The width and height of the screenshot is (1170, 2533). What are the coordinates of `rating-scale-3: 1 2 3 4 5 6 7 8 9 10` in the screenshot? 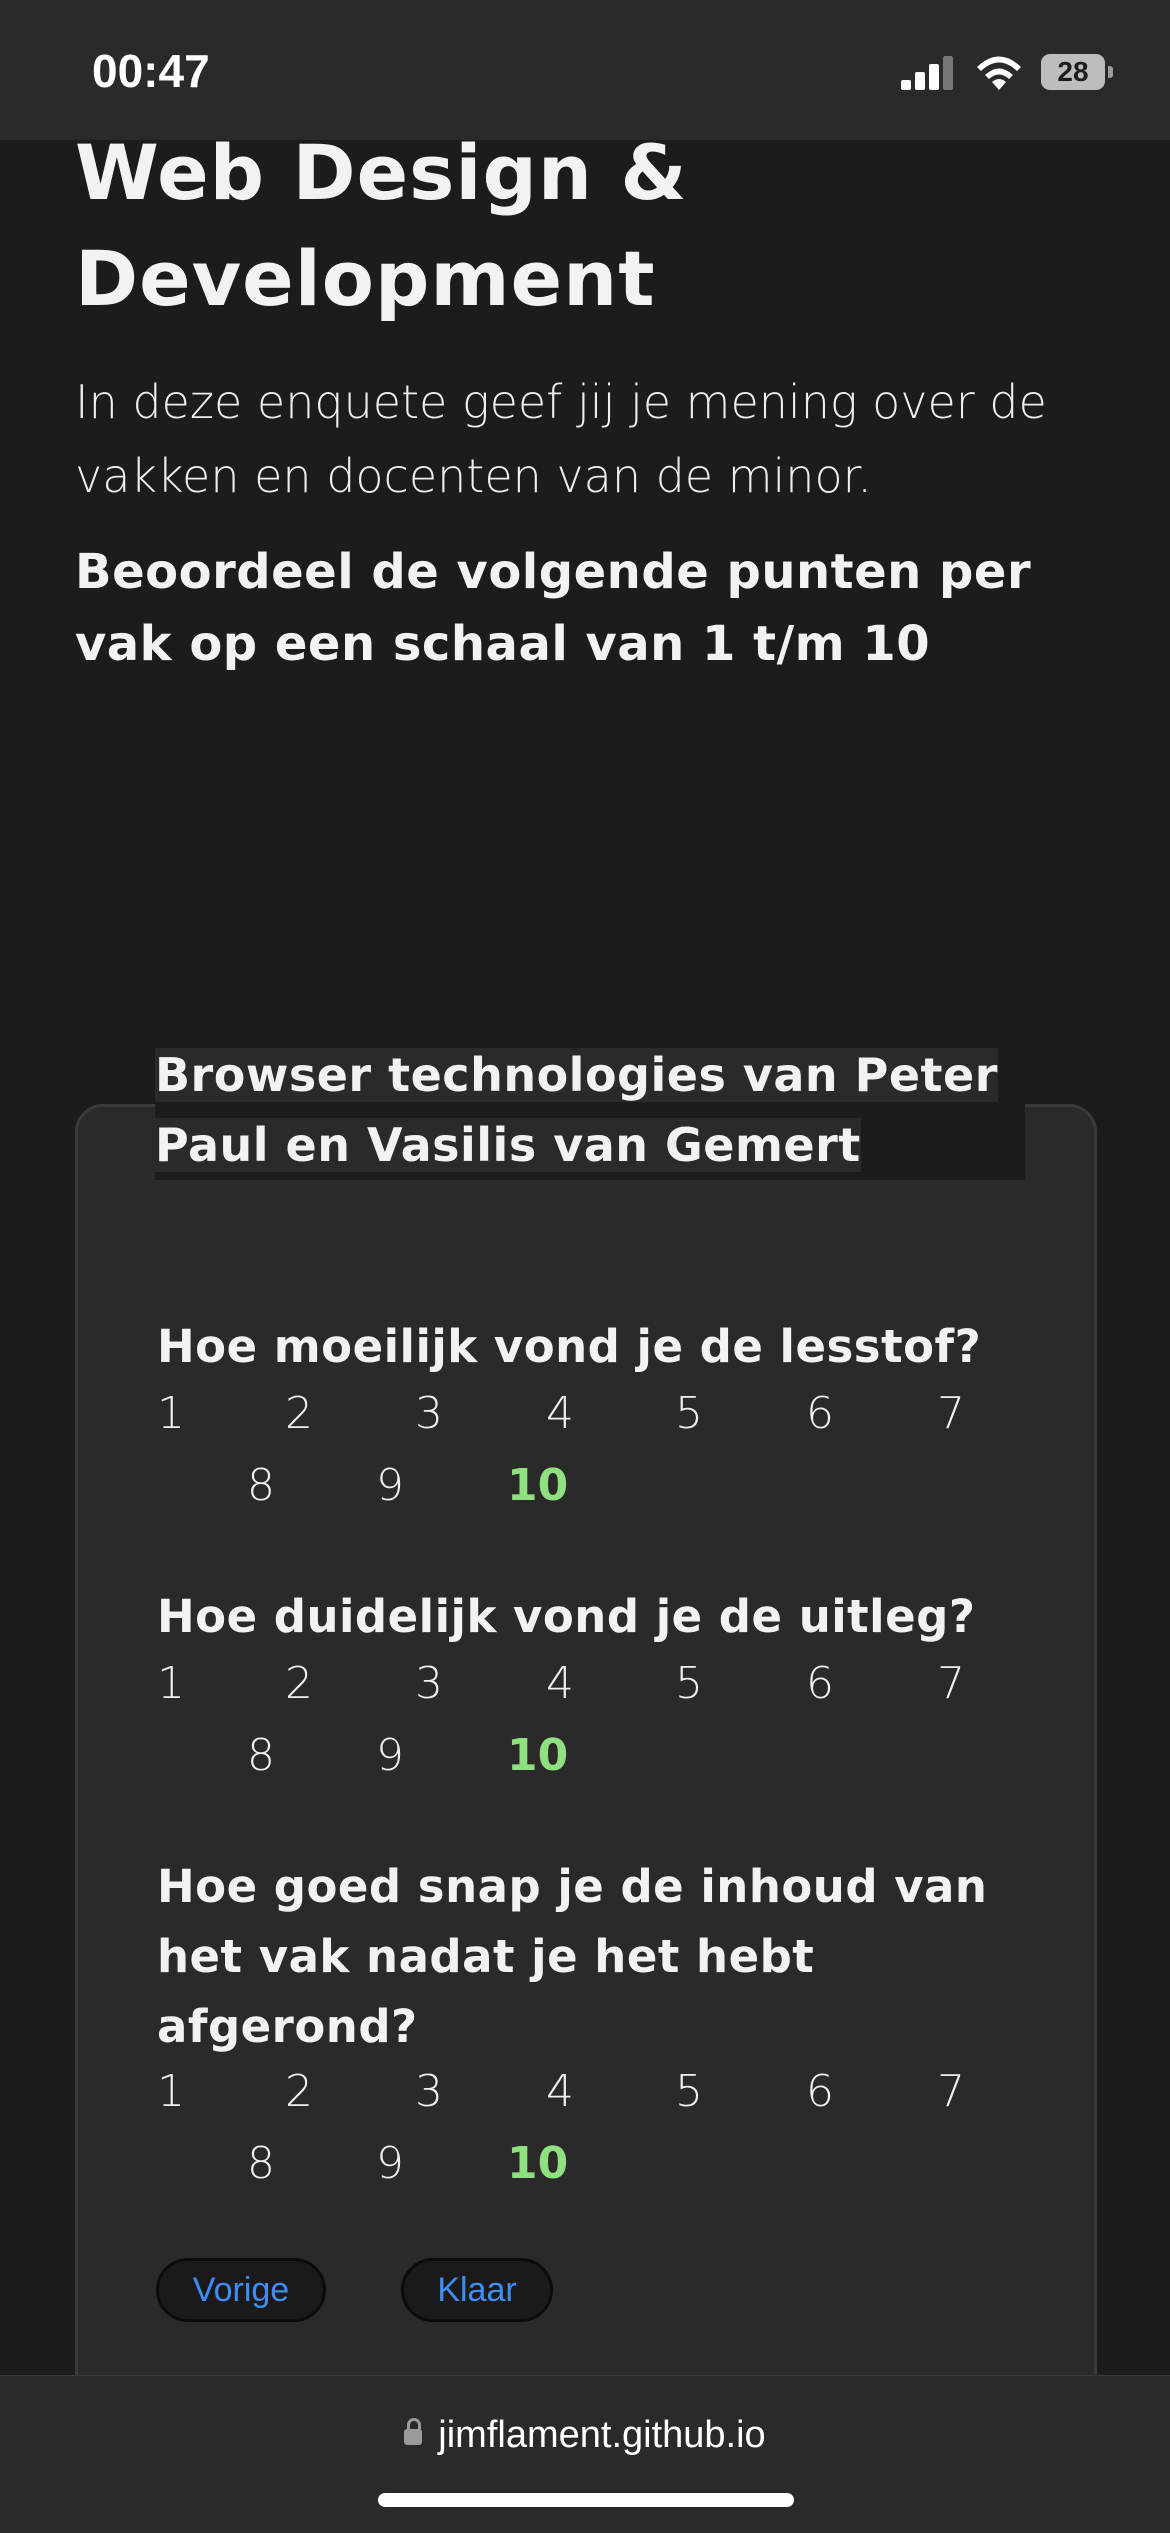 It's located at (607, 2133).